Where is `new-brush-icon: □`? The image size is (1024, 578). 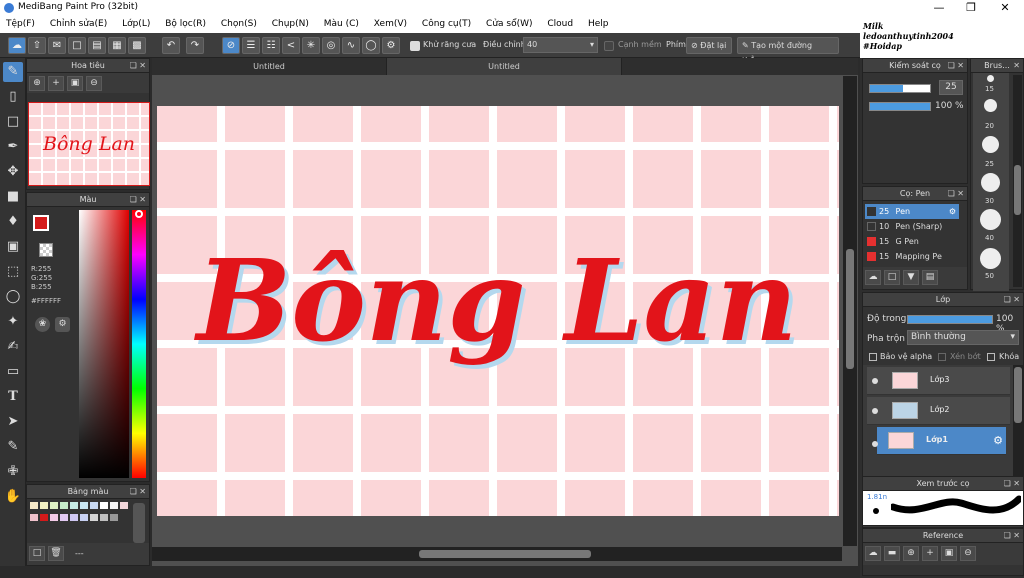 new-brush-icon: □ is located at coordinates (892, 277).